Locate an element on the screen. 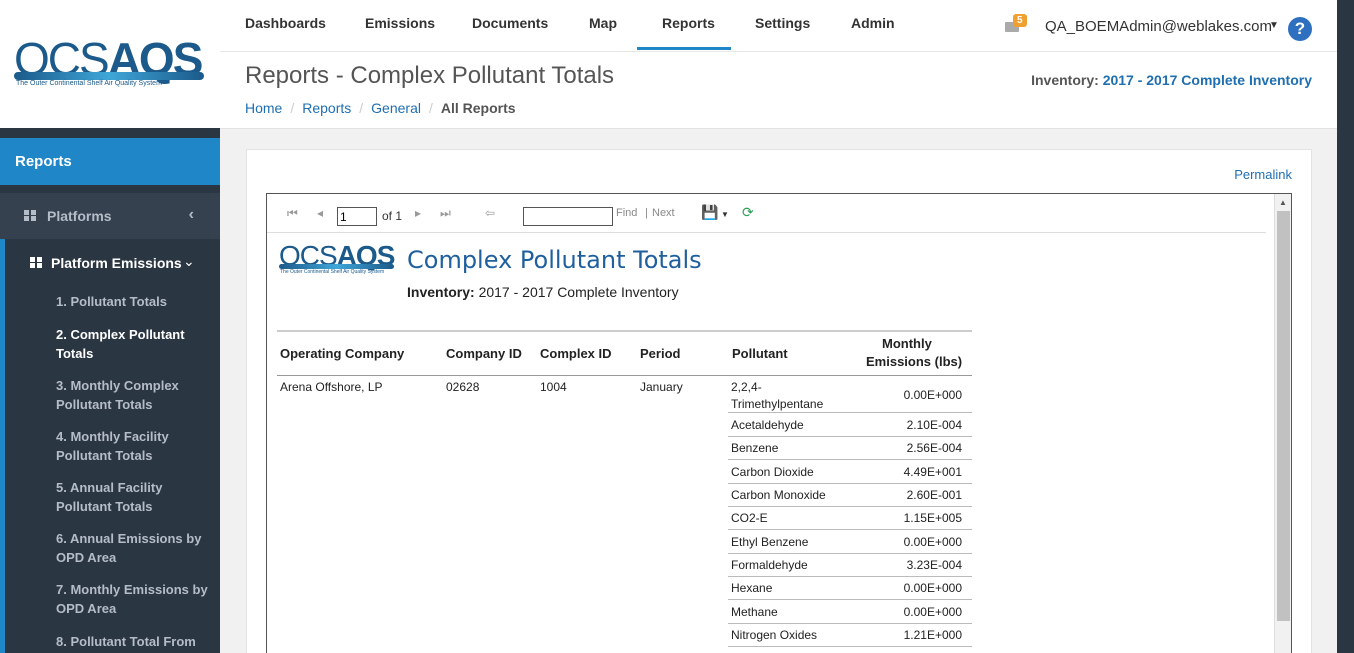  report-link-monthly-emissions-opd: 7. Monthly Emissions by OPD Area is located at coordinates (136, 599).